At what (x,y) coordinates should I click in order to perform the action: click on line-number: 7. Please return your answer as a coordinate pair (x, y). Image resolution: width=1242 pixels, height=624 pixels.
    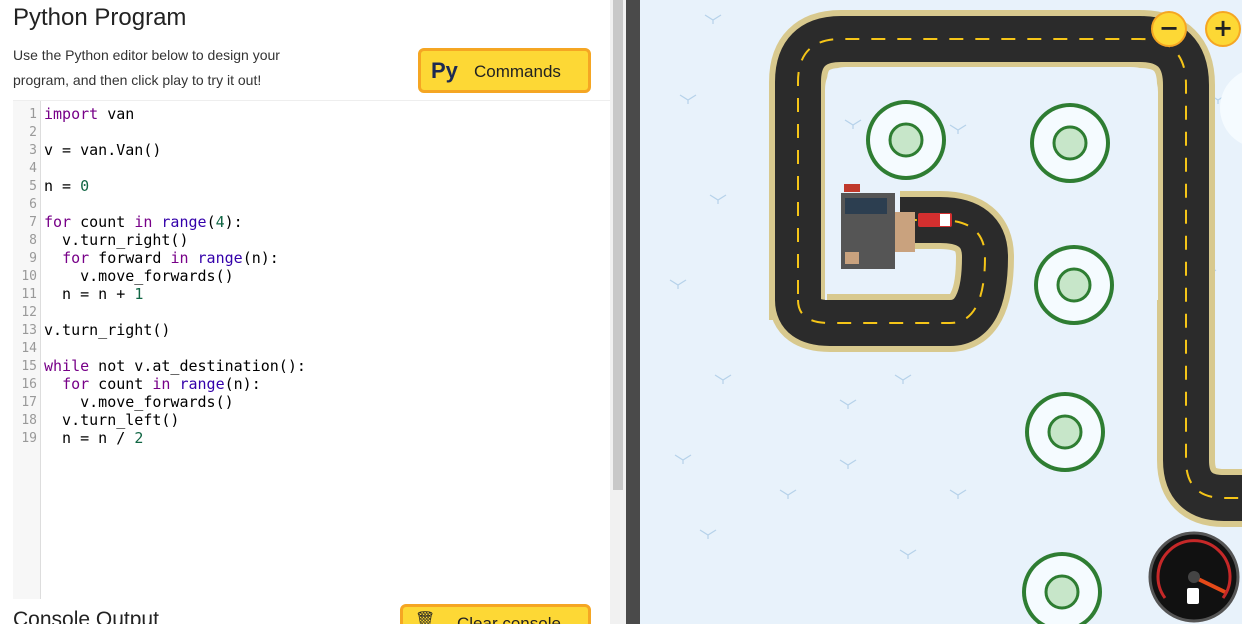
    Looking at the image, I should click on (33, 222).